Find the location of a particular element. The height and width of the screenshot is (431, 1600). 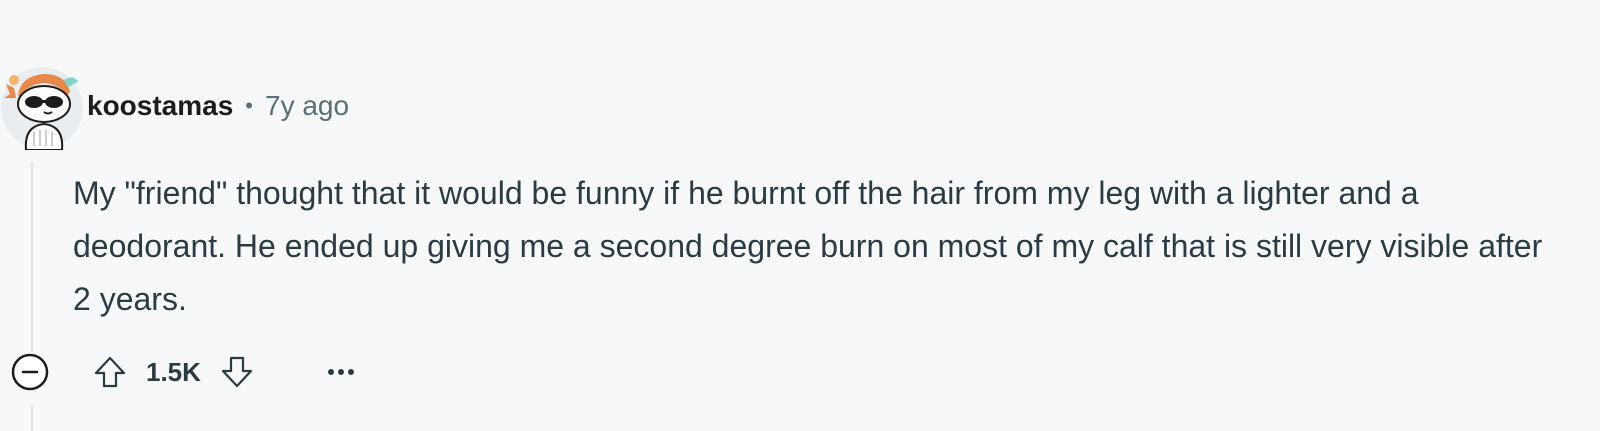

more-options-icon is located at coordinates (340, 372).